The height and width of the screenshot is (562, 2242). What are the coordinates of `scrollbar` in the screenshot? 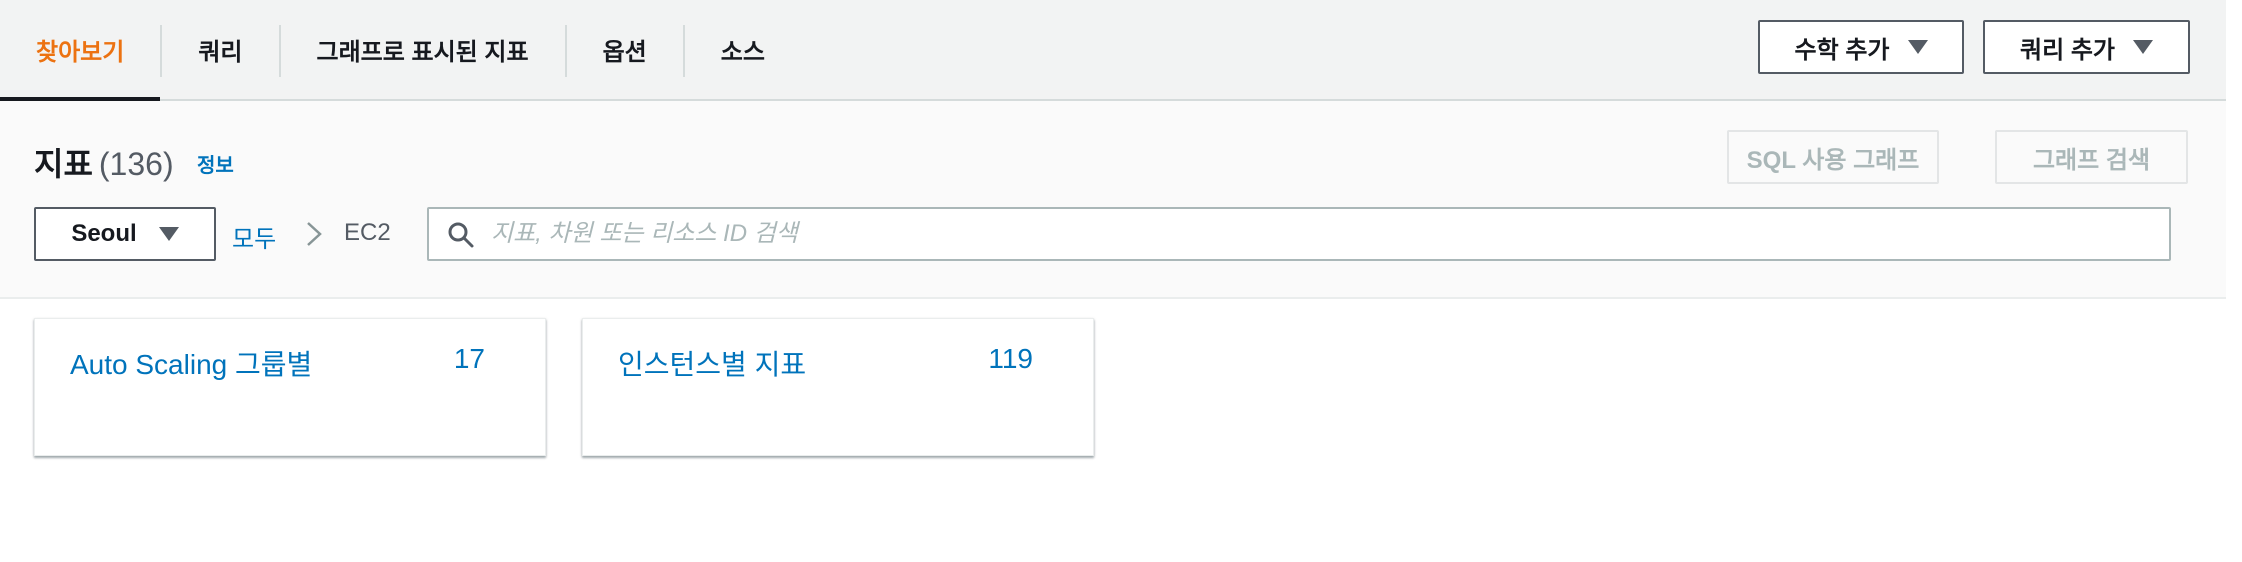 It's located at (2234, 281).